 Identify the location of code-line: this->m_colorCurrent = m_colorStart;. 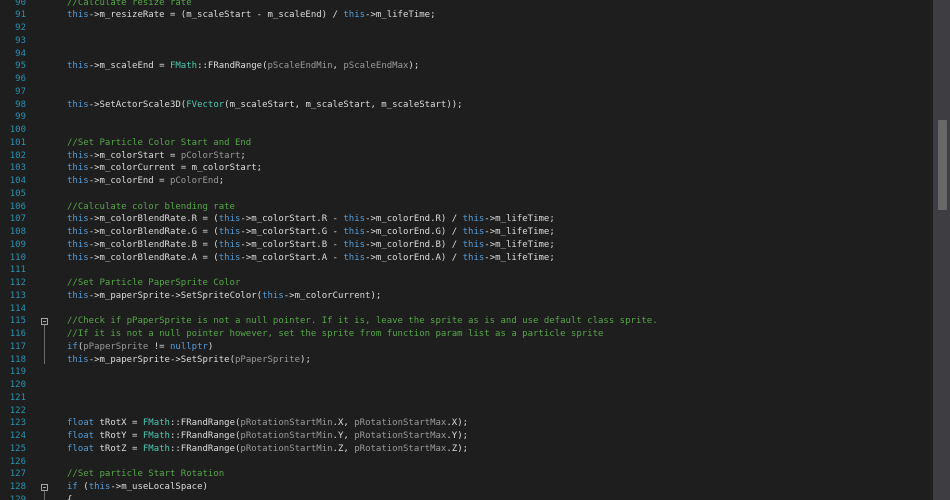
(498, 168).